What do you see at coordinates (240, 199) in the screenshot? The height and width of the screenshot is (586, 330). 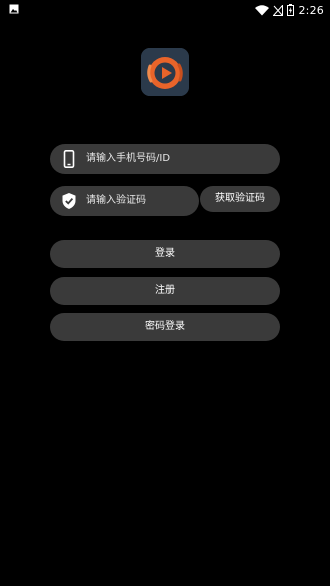 I see `get-code-button: 获取验证码` at bounding box center [240, 199].